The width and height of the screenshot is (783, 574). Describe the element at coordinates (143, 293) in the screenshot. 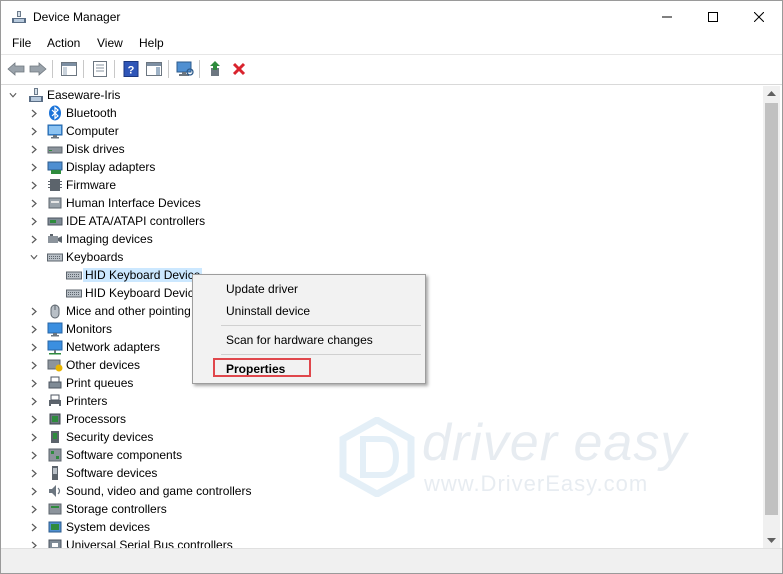

I see `tree-item-label: HID Keyboard Device` at that location.